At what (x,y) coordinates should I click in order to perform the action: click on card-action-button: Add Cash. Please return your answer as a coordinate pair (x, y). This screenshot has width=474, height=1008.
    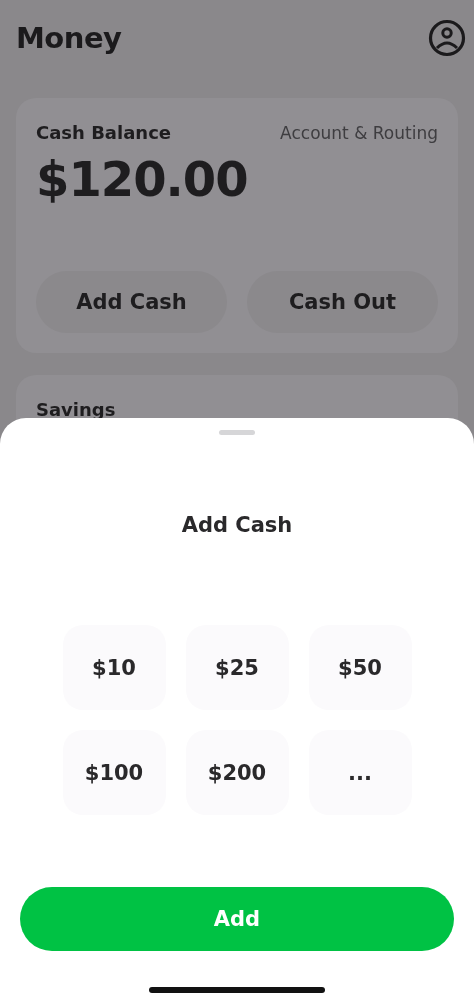
    Looking at the image, I should click on (131, 302).